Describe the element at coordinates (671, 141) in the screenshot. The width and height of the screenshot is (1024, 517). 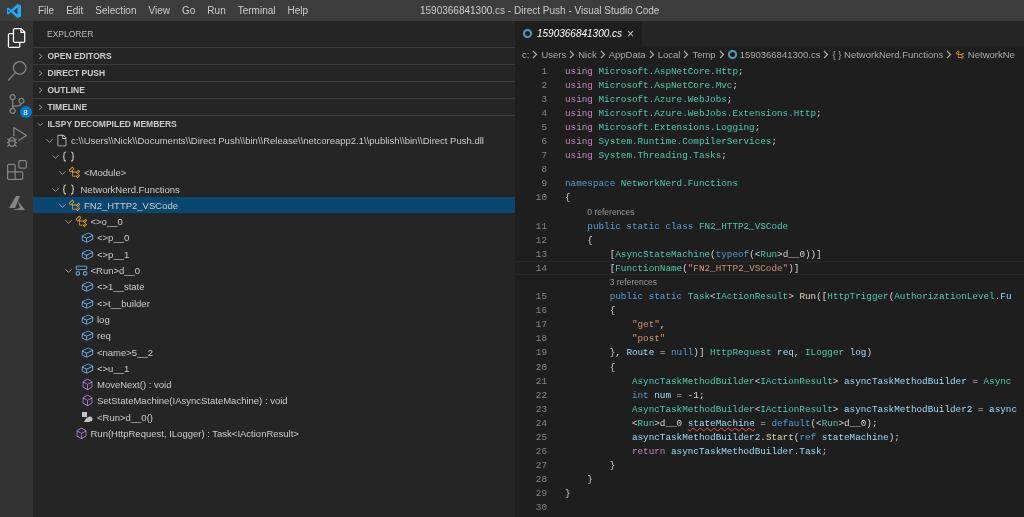
I see `code-line: using System.Runtime.CompilerServices;` at that location.